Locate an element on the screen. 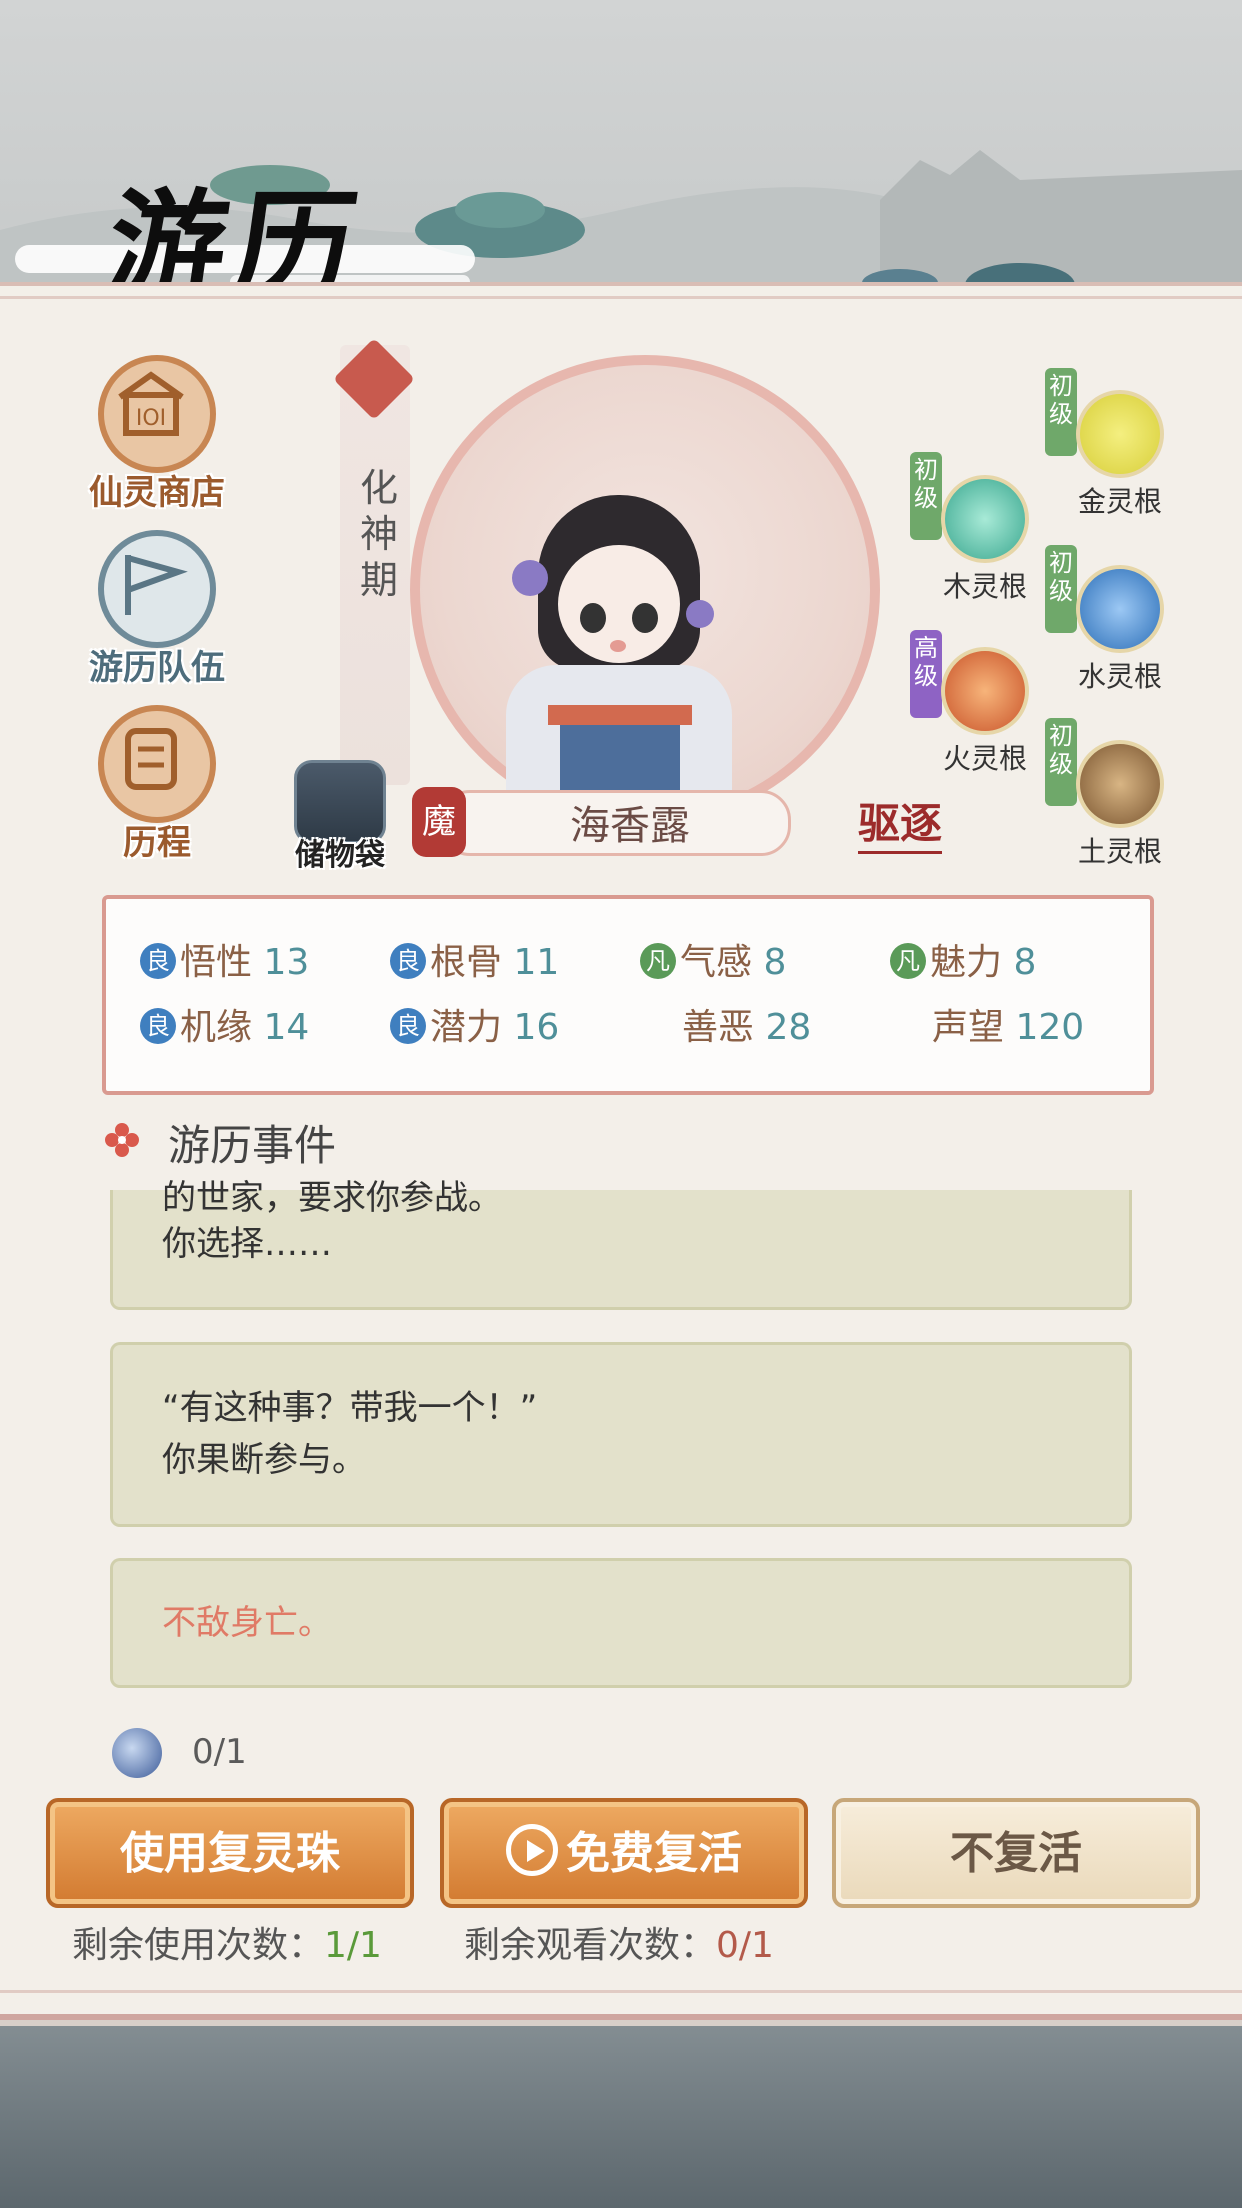 The width and height of the screenshot is (1242, 2208). spirit-root-fire: 火灵根 is located at coordinates (985, 712).